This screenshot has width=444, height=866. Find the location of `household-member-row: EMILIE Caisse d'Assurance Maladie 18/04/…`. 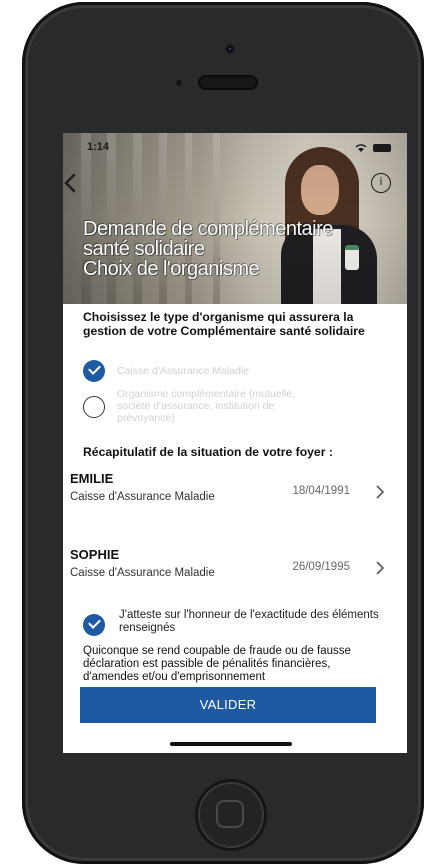

household-member-row: EMILIE Caisse d'Assurance Maladie 18/04/… is located at coordinates (231, 494).